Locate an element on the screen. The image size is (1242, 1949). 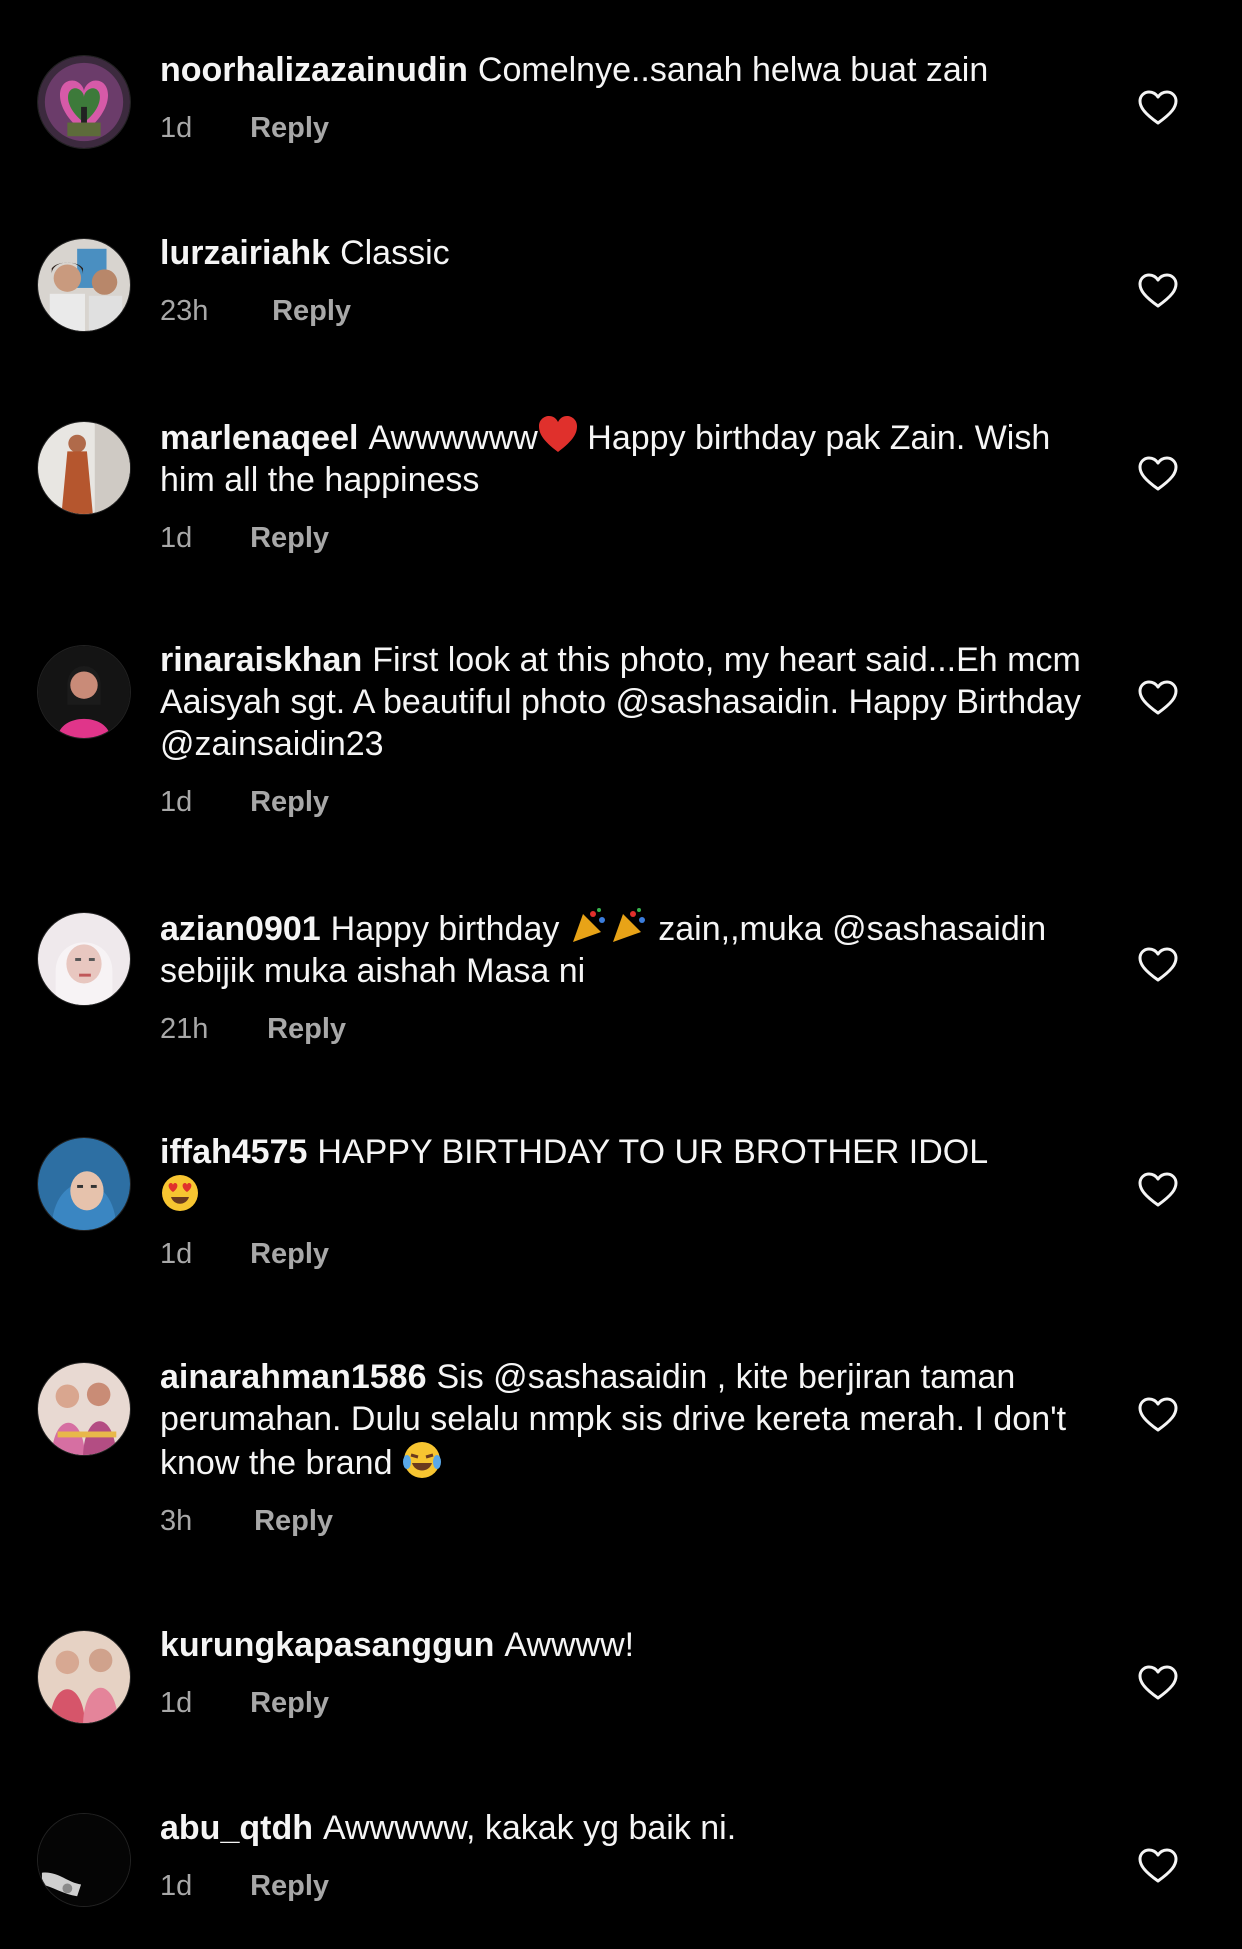
comment-text: abu_qtdh Awwwww, kakak yg baik ni. is located at coordinates (625, 1828).